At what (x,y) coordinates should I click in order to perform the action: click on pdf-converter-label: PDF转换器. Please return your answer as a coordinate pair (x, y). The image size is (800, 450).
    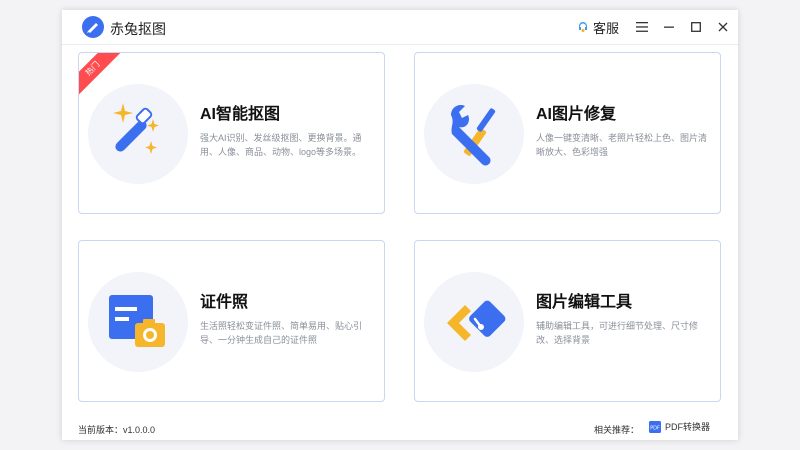
    Looking at the image, I should click on (688, 427).